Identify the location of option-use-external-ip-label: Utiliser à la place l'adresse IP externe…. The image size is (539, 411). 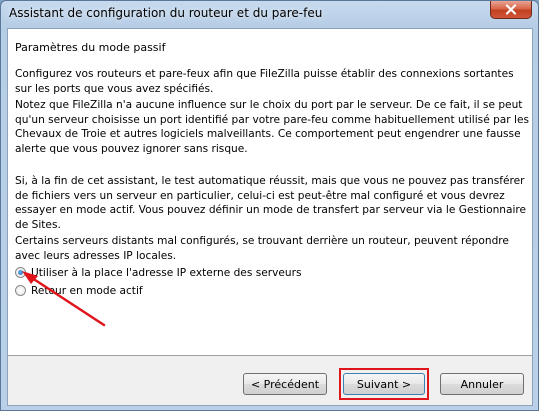
(166, 273).